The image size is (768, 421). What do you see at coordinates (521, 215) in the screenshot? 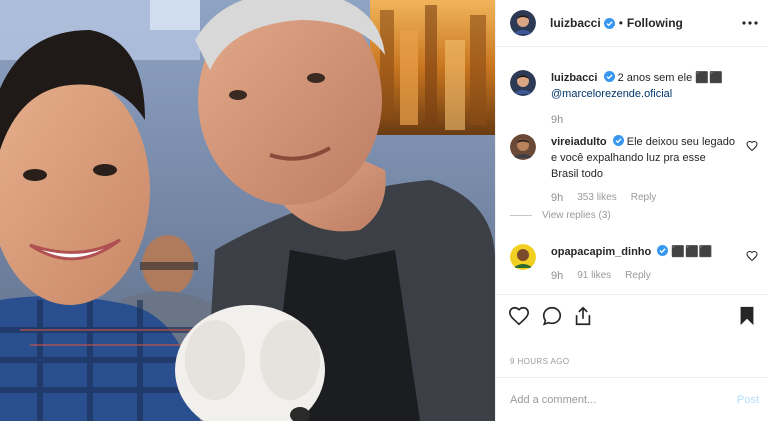
I see `view-replies-line` at bounding box center [521, 215].